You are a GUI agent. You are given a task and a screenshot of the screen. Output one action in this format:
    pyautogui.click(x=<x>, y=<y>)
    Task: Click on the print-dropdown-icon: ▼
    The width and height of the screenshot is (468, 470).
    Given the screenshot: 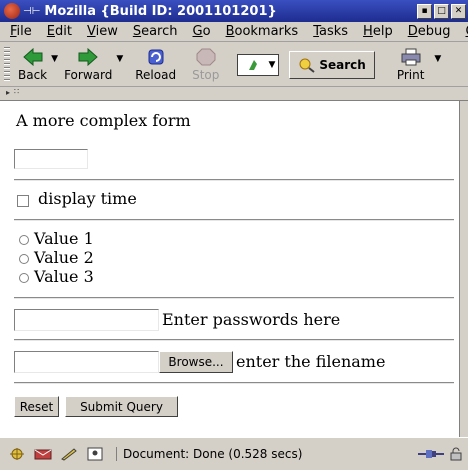 What is the action you would take?
    pyautogui.click(x=437, y=59)
    